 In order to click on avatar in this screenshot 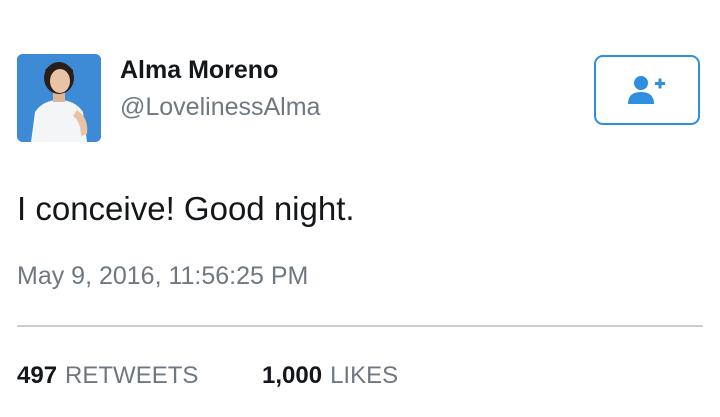, I will do `click(59, 98)`.